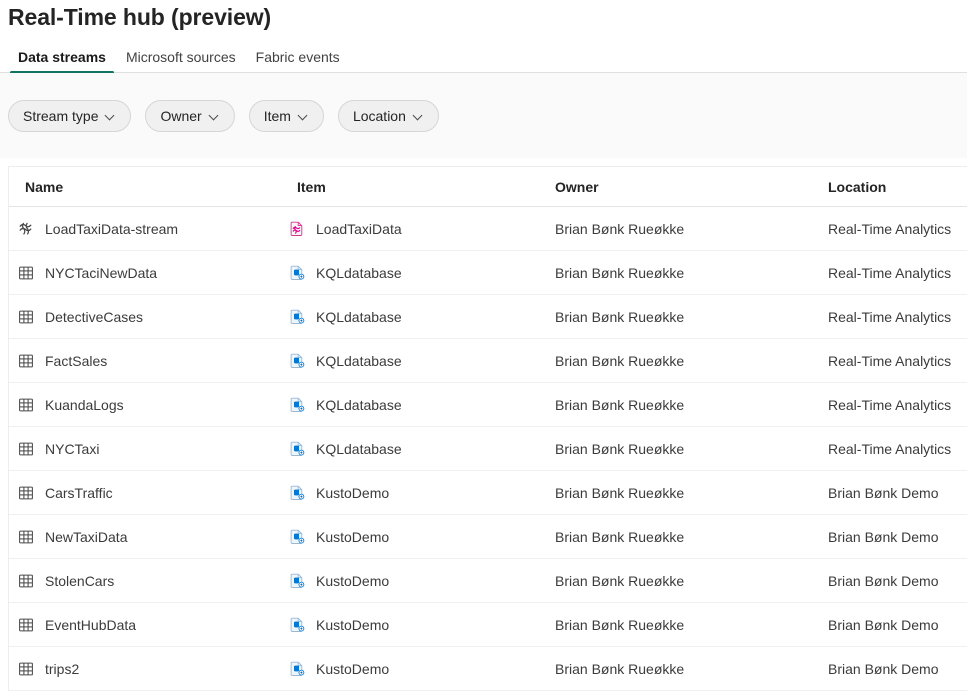  What do you see at coordinates (101, 272) in the screenshot?
I see `stream-name-text: NYCTaciNewData` at bounding box center [101, 272].